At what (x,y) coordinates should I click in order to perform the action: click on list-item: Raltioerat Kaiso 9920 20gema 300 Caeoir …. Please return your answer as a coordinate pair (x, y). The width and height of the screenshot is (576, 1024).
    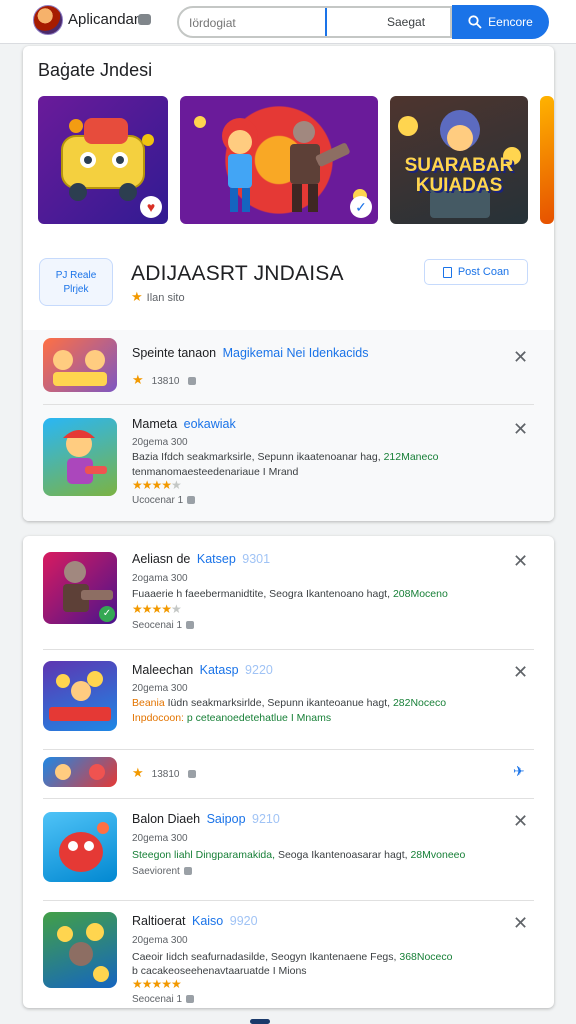
    Looking at the image, I should click on (288, 954).